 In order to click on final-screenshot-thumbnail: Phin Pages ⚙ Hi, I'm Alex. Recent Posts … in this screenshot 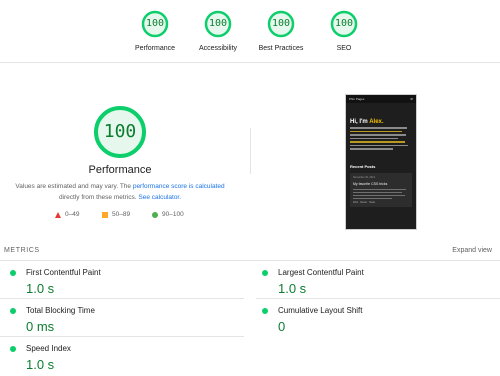, I will do `click(381, 162)`.